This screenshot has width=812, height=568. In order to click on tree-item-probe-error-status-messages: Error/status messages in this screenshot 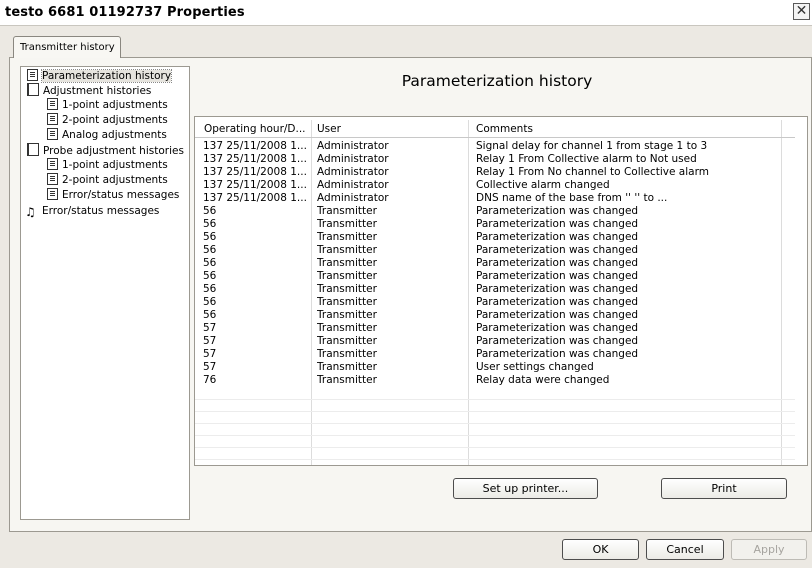, I will do `click(113, 195)`.